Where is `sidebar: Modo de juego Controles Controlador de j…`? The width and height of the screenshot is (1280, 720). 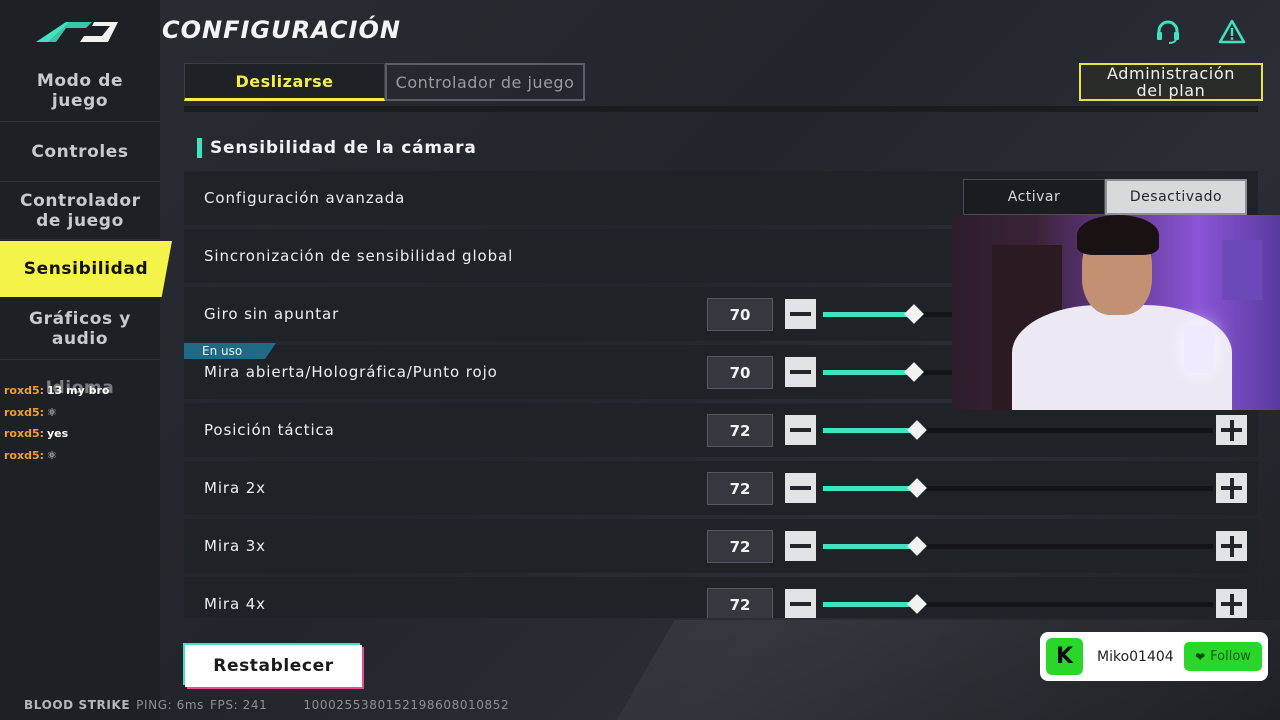
sidebar: Modo de juego Controles Controlador de j… is located at coordinates (86, 360).